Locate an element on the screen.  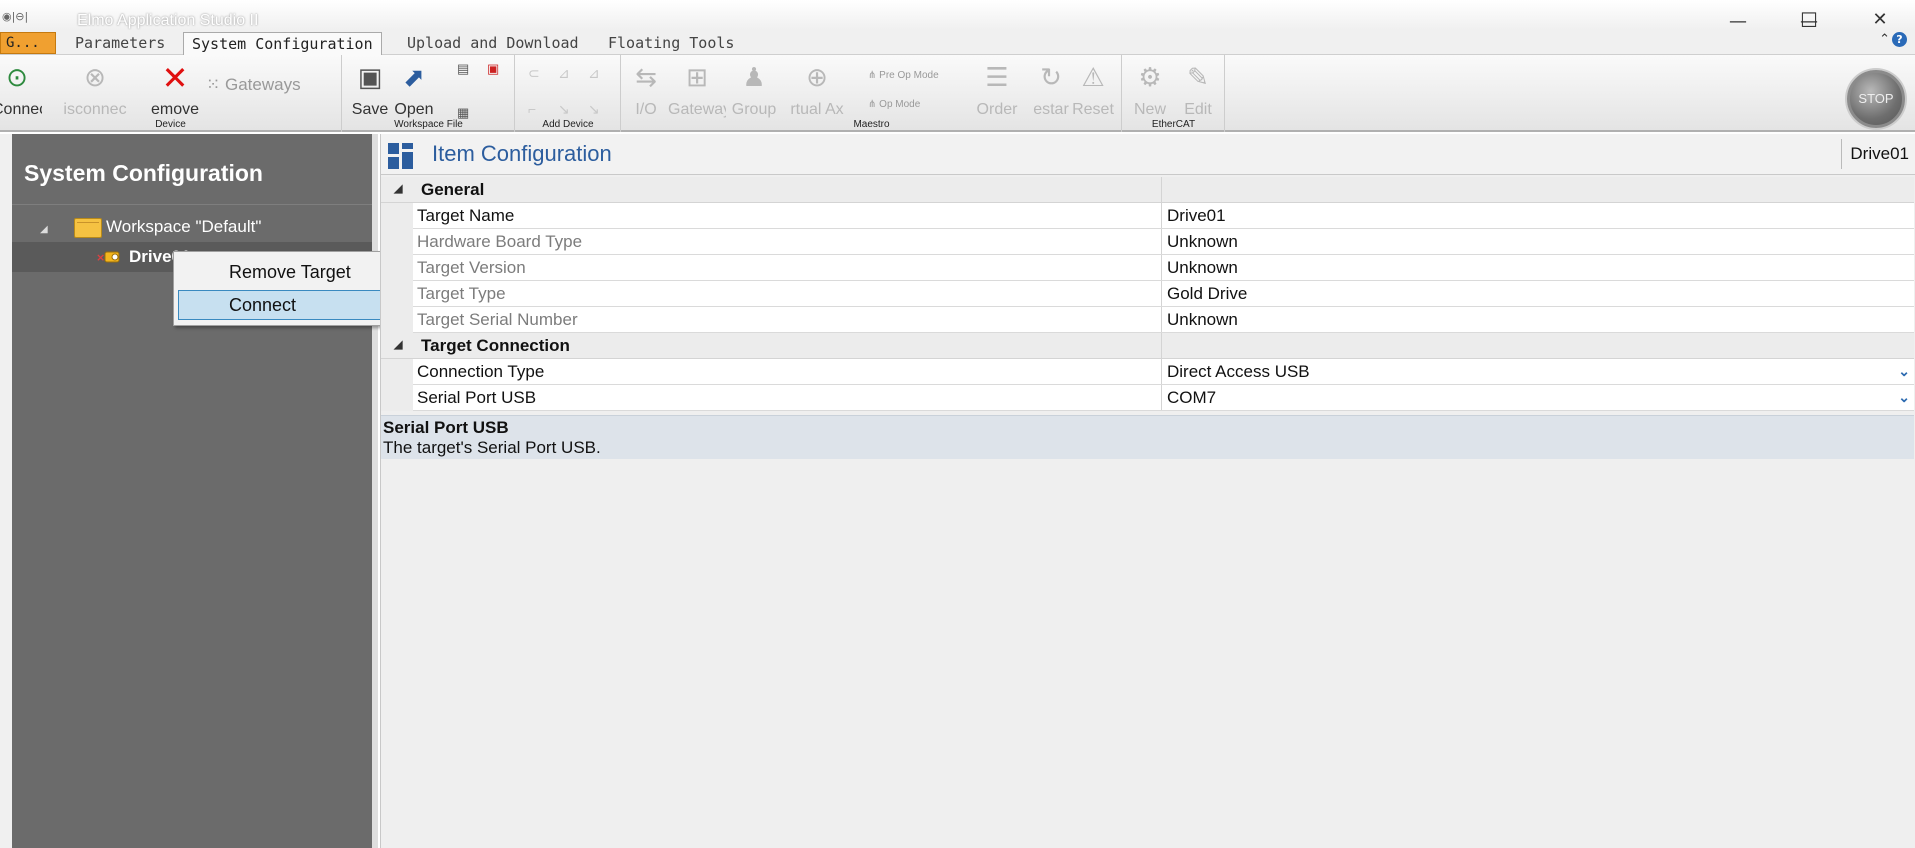
new-button: ⚙ New is located at coordinates (1150, 91).